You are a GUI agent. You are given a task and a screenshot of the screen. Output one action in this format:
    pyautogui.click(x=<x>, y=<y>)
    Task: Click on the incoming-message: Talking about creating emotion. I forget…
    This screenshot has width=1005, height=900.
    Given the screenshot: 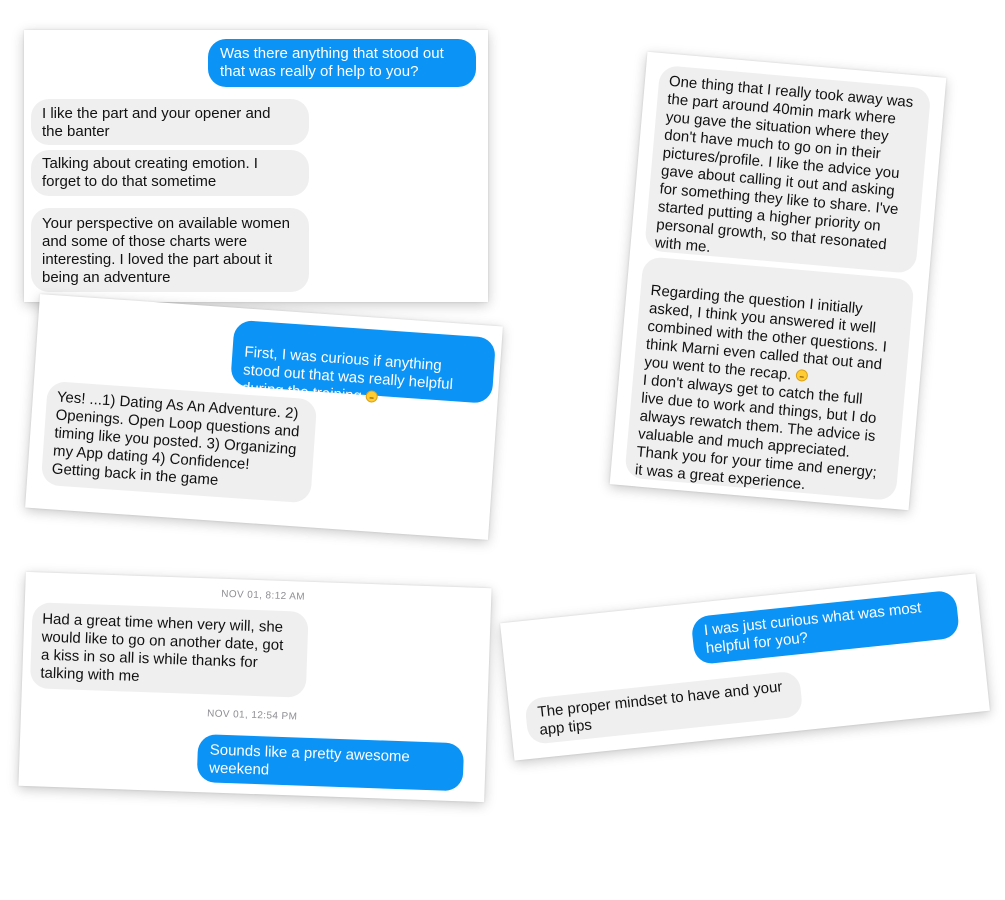 What is the action you would take?
    pyautogui.click(x=170, y=173)
    